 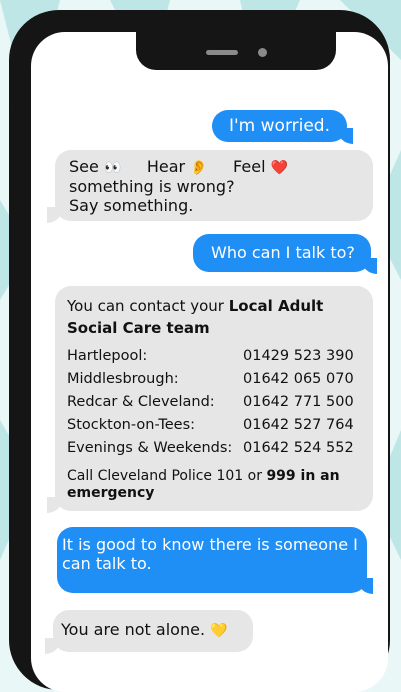 I want to click on contact-row: Middlesbrough: 01642 065 070, so click(x=210, y=378).